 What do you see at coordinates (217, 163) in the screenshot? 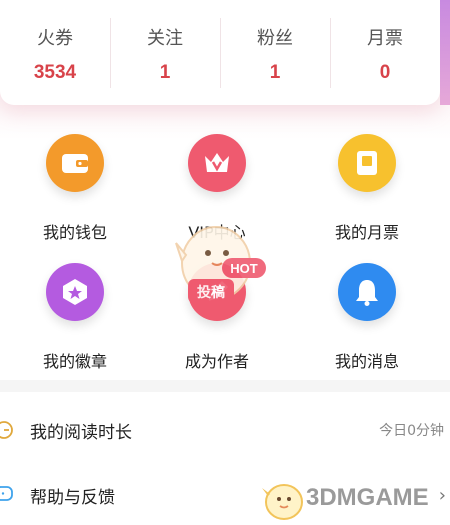
I see `crown-icon` at bounding box center [217, 163].